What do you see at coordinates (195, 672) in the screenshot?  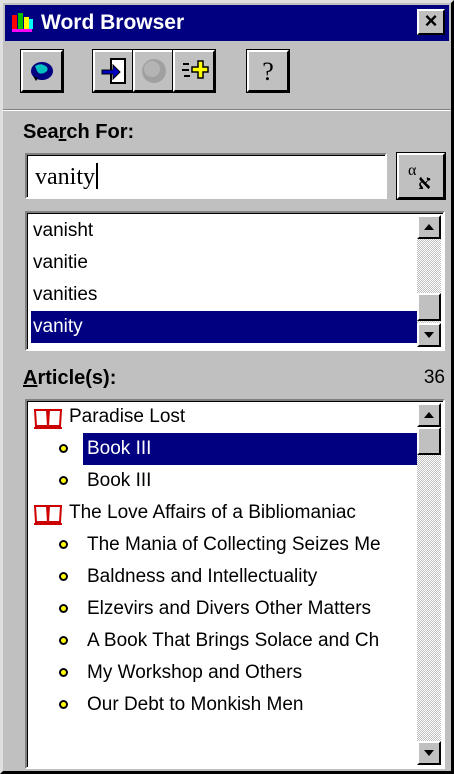 I see `chapter-title: My Workshop and Others` at bounding box center [195, 672].